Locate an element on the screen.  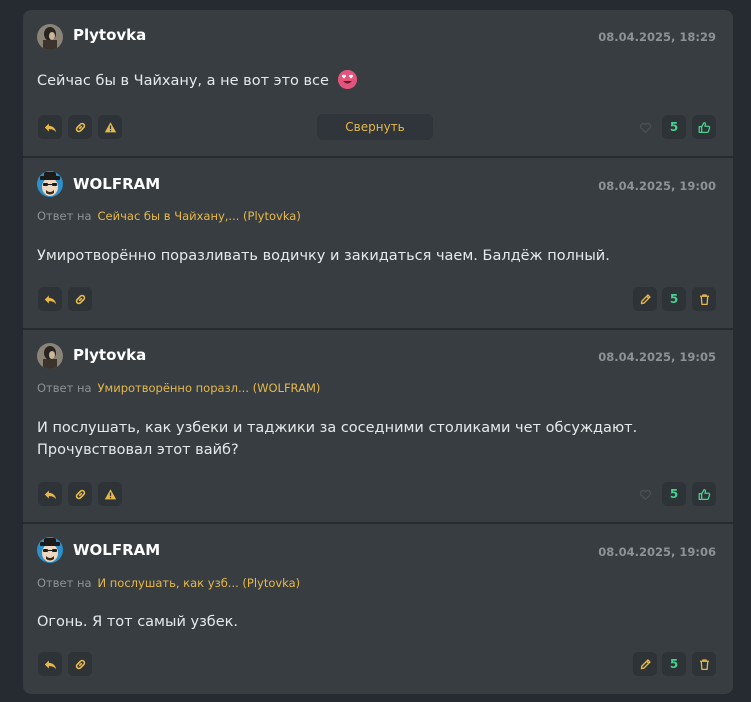
heart-eyes-emoji-icon is located at coordinates (347, 79).